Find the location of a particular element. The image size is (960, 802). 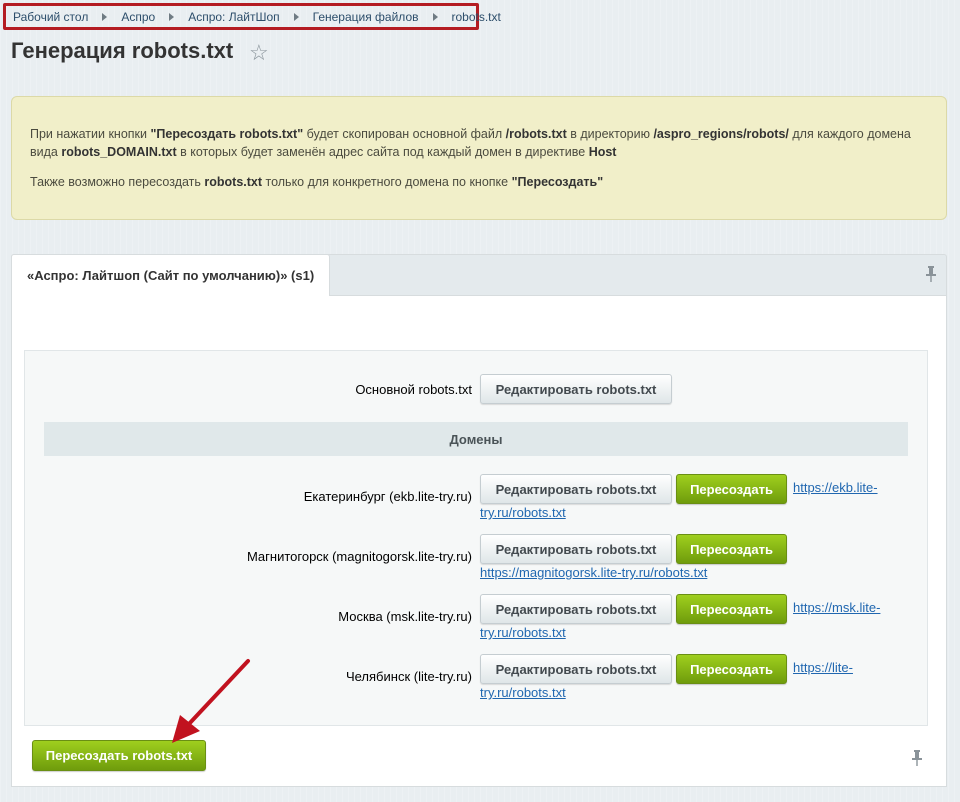

domain-label: Москва (msk.lite-try.ru) is located at coordinates (405, 616).